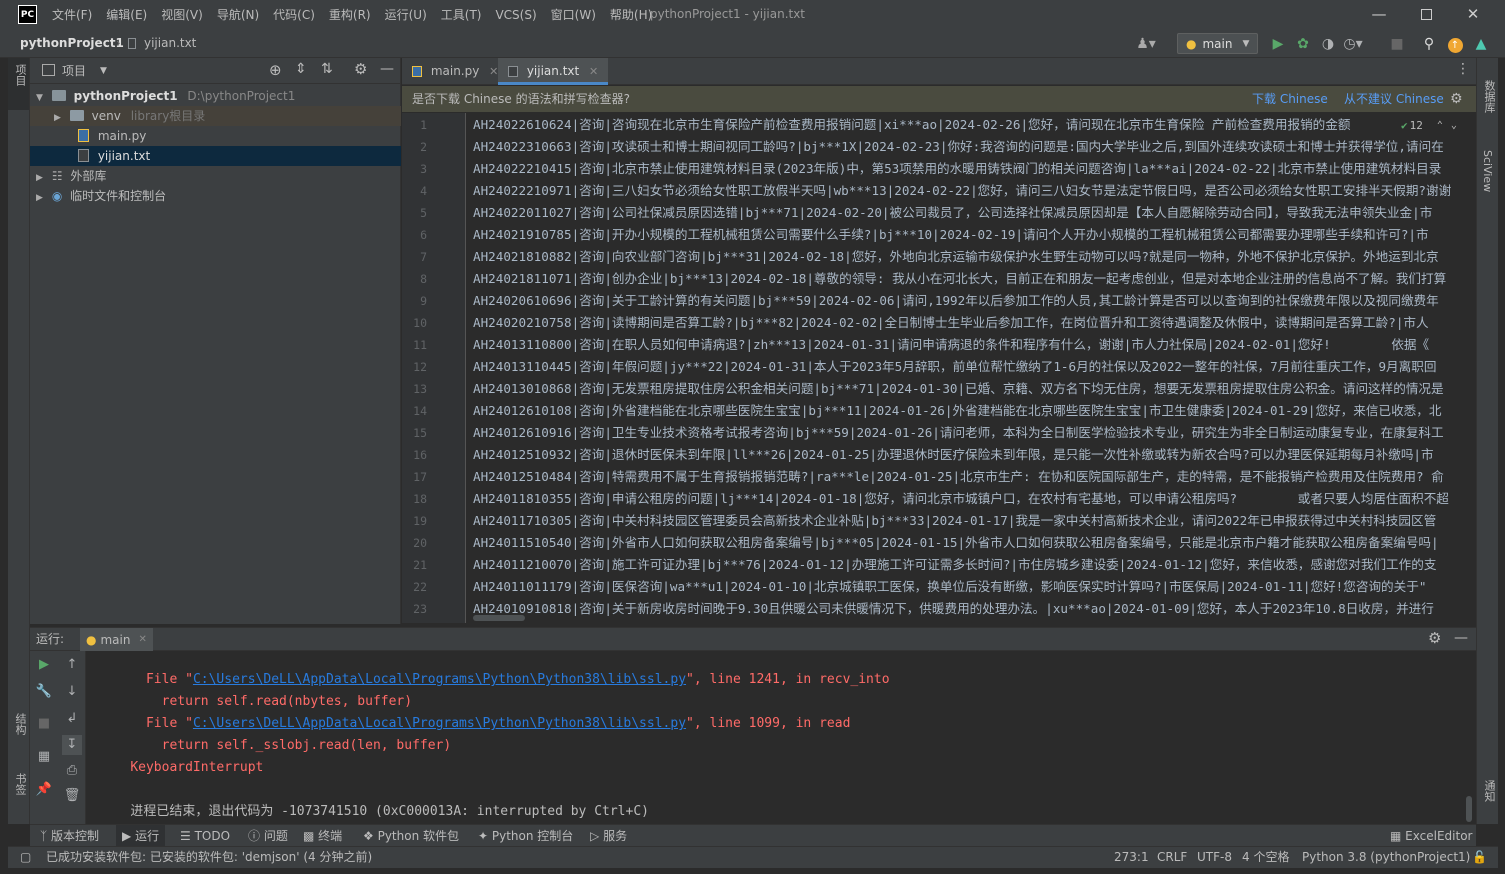  What do you see at coordinates (1429, 44) in the screenshot?
I see `search-icon: ⚲` at bounding box center [1429, 44].